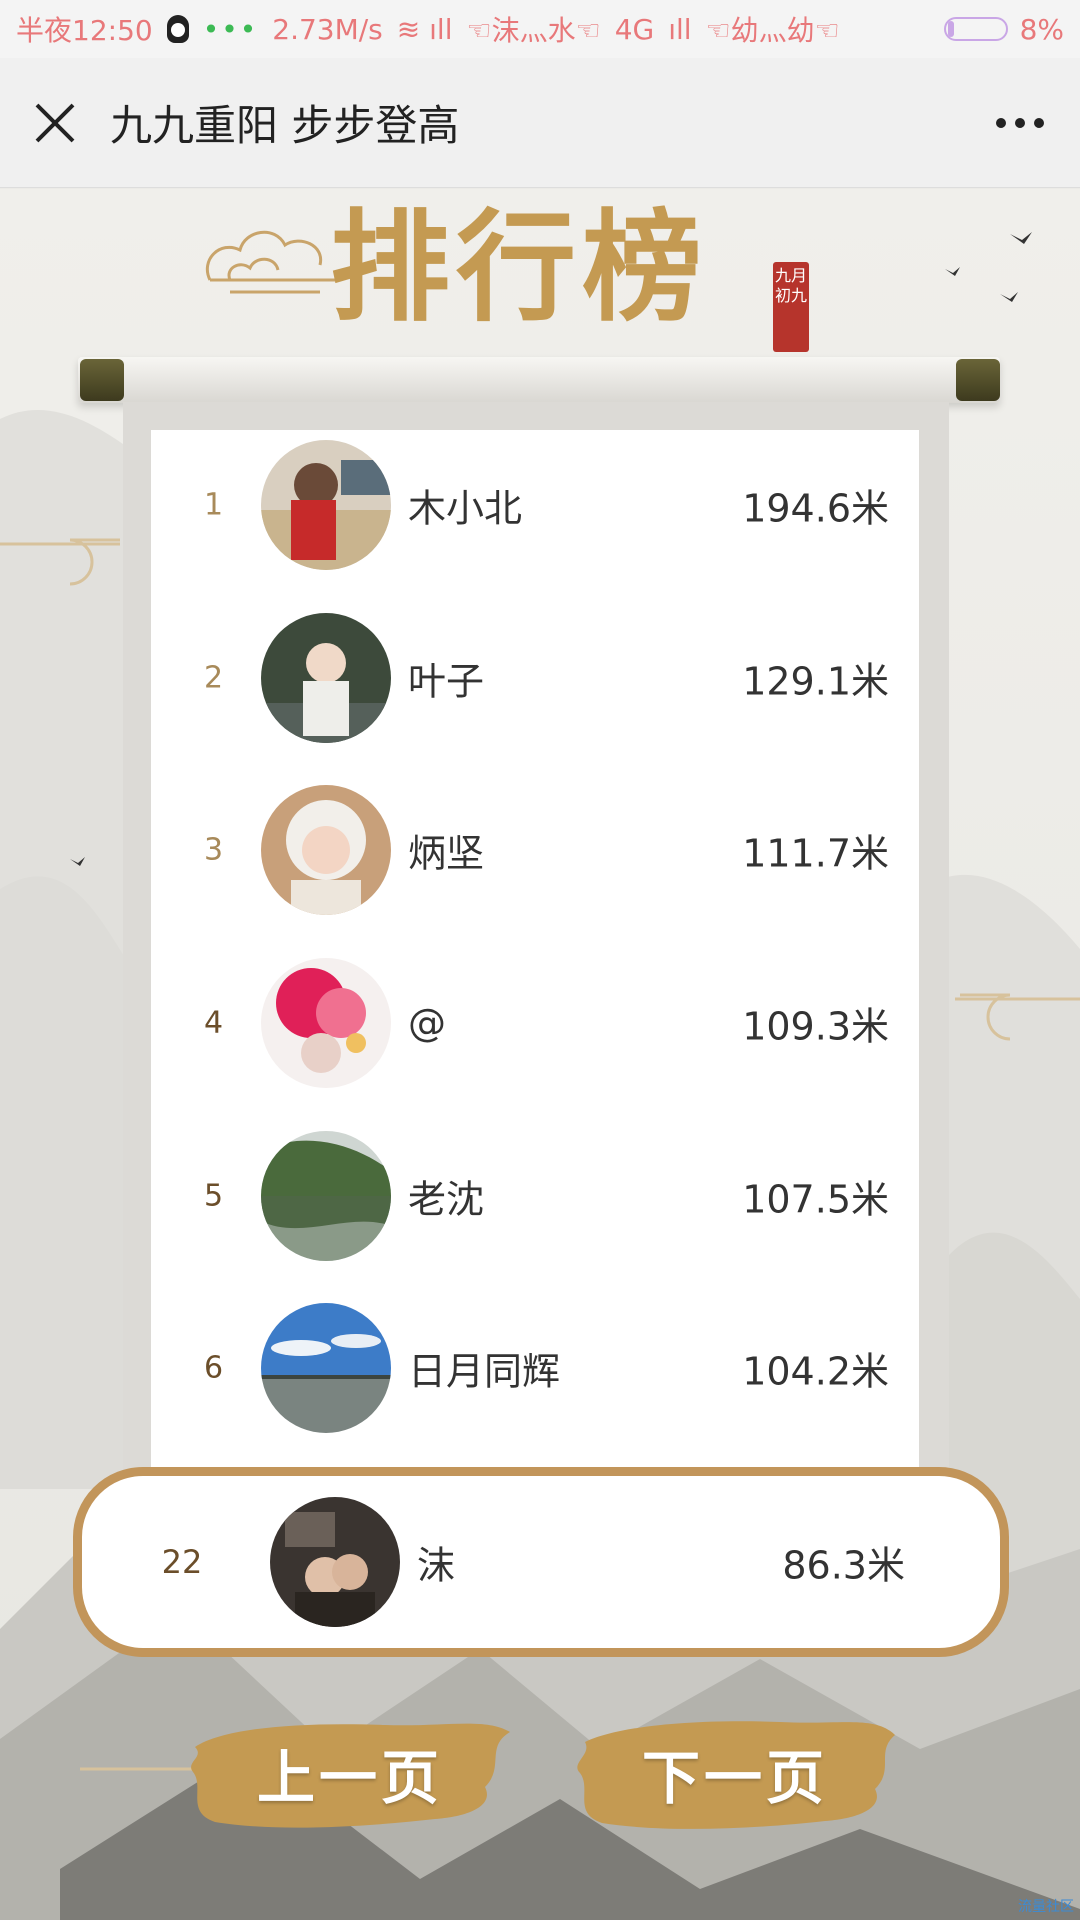  Describe the element at coordinates (975, 29) in the screenshot. I see `battery-icon` at that location.